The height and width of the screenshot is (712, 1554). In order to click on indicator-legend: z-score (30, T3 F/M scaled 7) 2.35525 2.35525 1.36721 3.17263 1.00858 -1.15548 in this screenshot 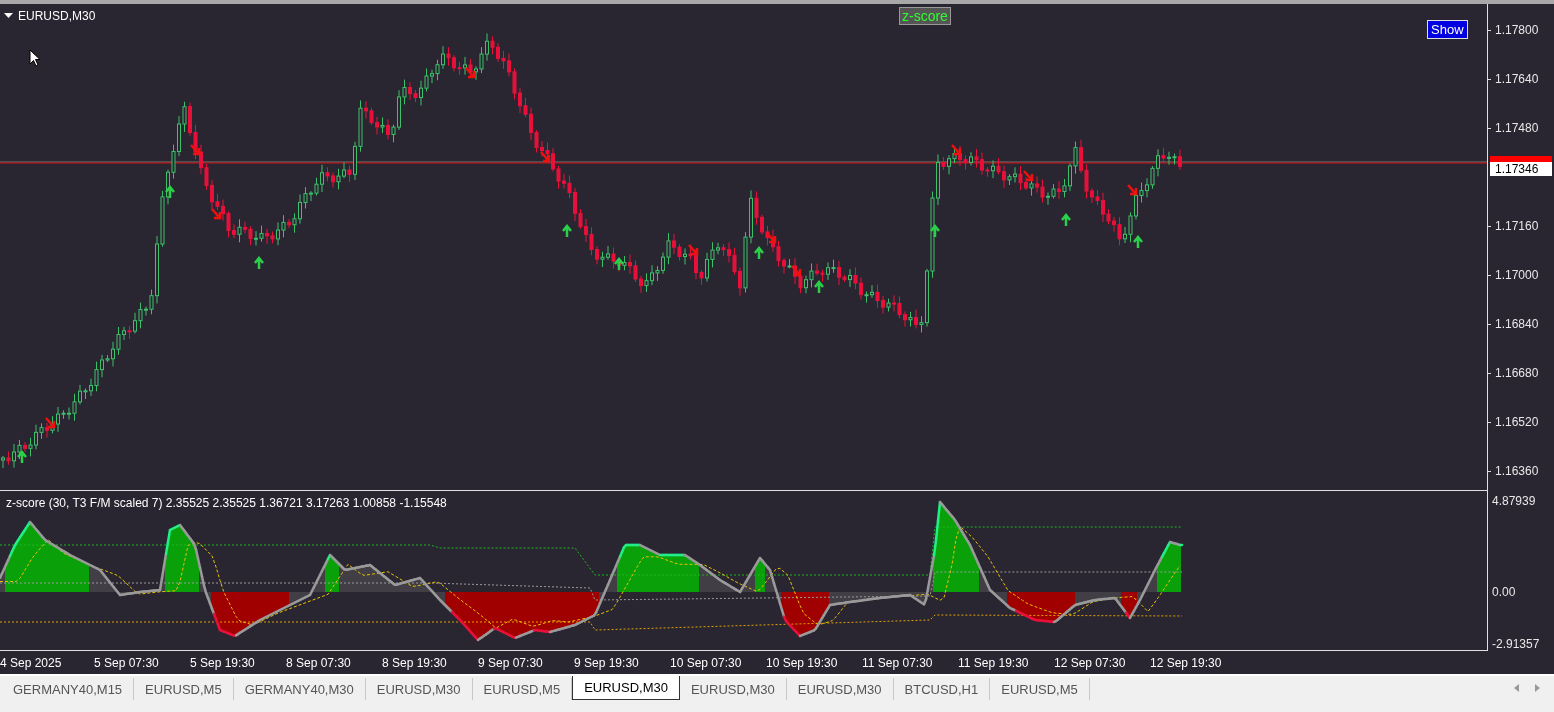, I will do `click(226, 503)`.